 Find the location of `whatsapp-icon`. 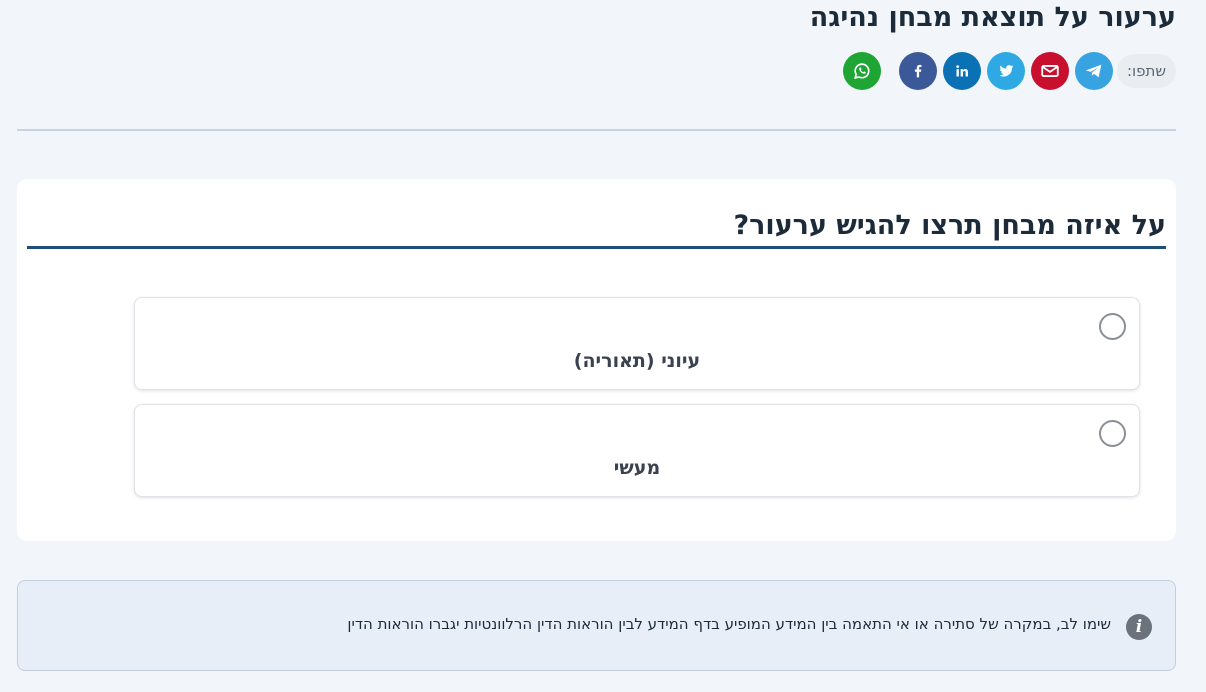

whatsapp-icon is located at coordinates (862, 71).